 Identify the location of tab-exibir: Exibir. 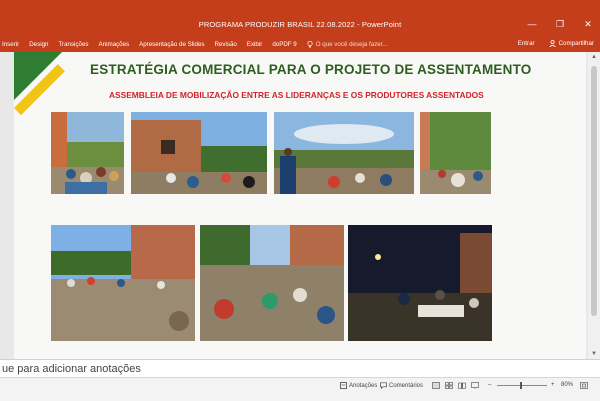
(254, 44).